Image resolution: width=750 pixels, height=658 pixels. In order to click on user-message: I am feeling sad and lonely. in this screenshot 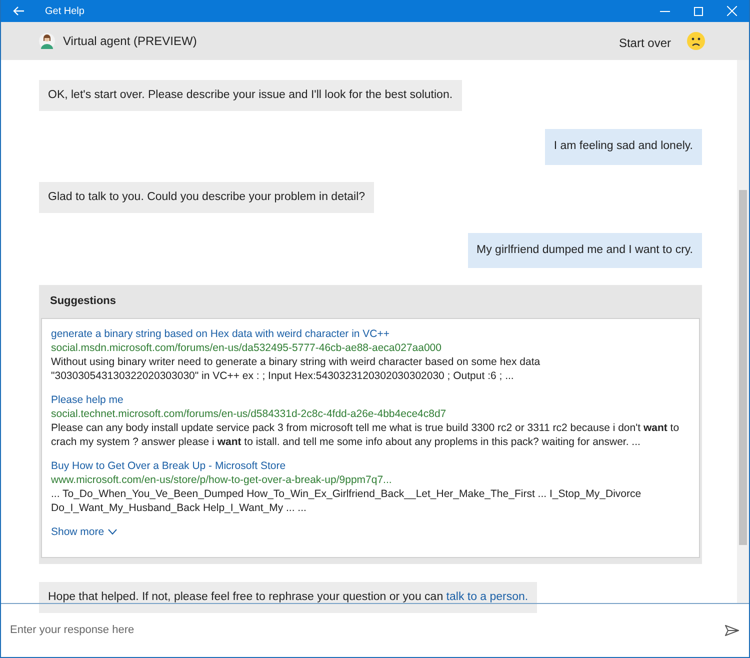, I will do `click(623, 146)`.